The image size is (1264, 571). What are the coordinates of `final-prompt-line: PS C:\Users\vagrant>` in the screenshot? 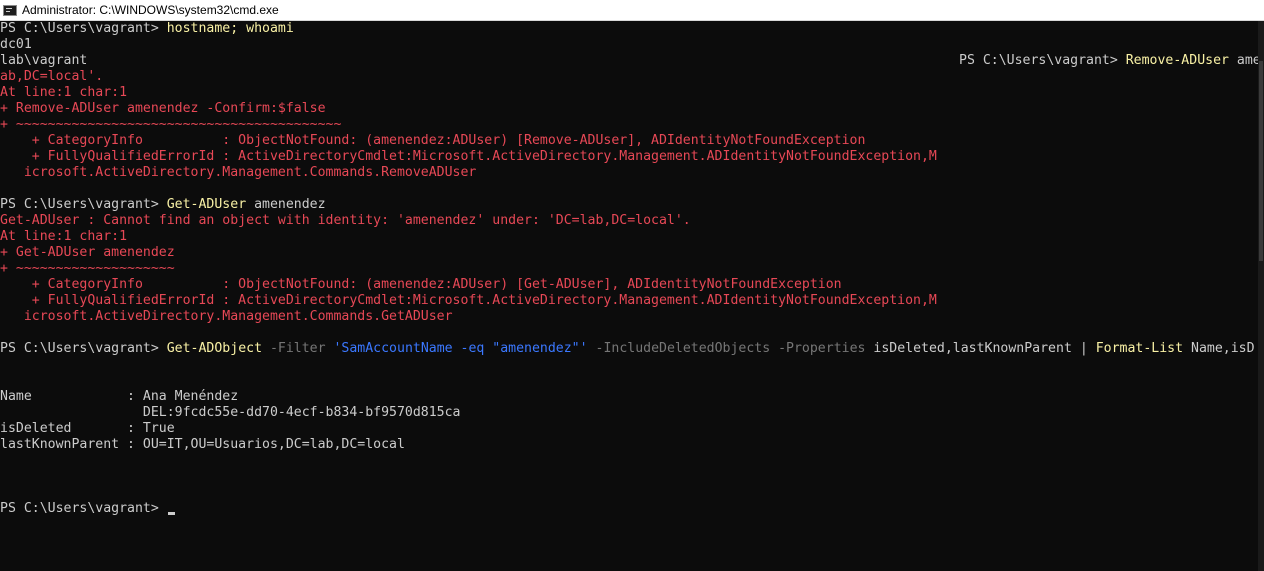 It's located at (87, 509).